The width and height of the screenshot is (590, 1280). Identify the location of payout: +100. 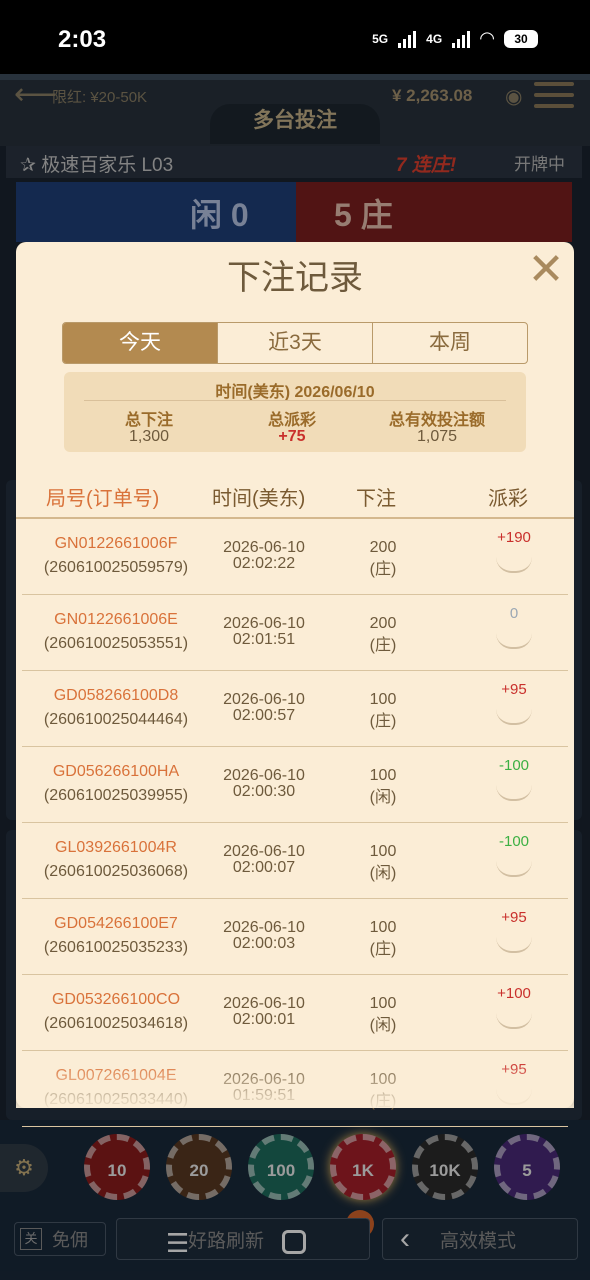
(514, 993).